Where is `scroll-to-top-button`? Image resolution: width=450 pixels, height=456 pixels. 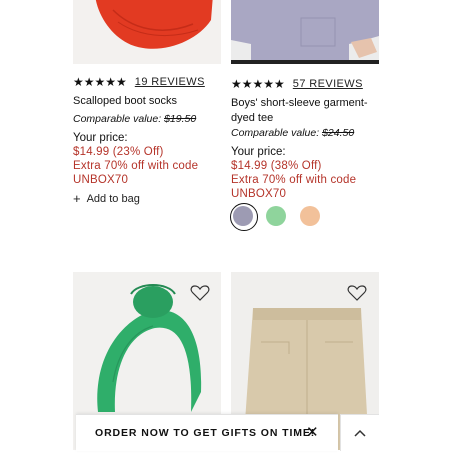 scroll-to-top-button is located at coordinates (359, 432).